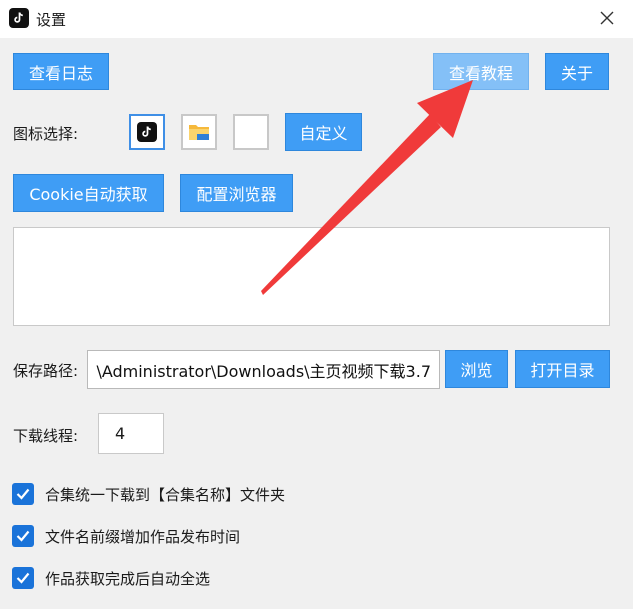  I want to click on about-button: 关于, so click(577, 71).